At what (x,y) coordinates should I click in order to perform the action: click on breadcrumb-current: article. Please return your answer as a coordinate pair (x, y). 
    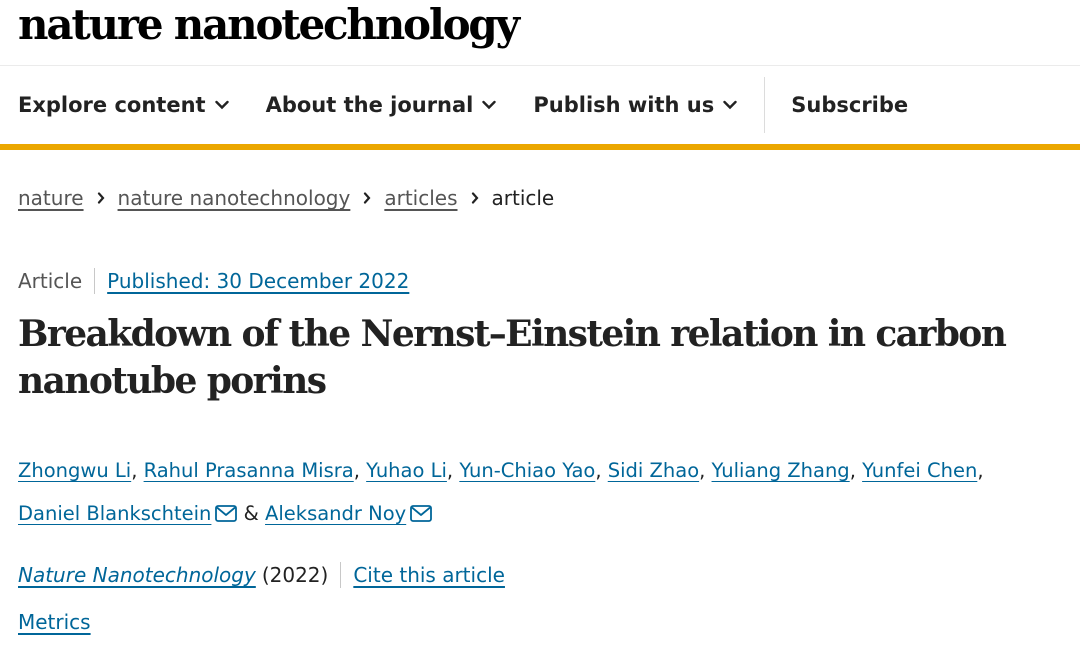
    Looking at the image, I should click on (523, 198).